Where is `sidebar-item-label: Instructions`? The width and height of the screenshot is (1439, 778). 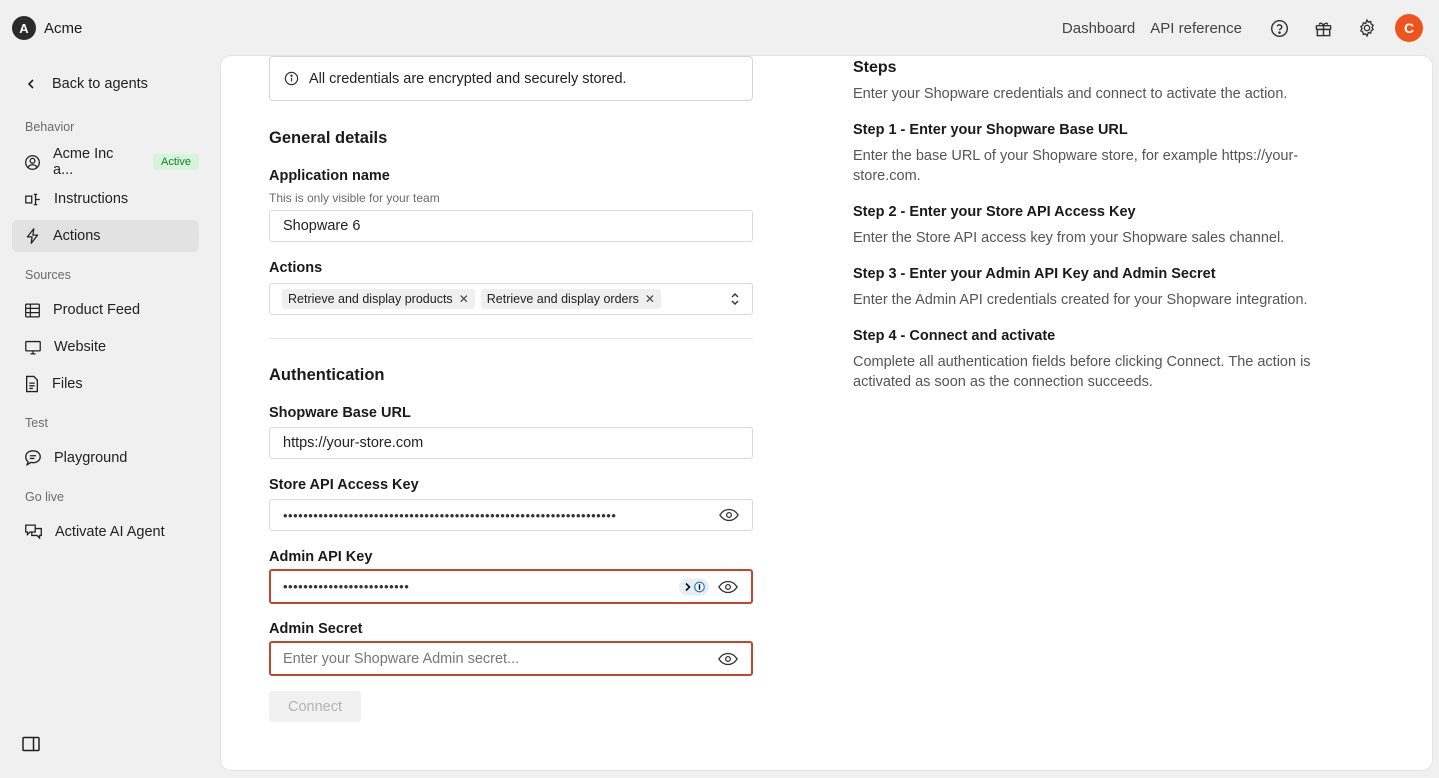 sidebar-item-label: Instructions is located at coordinates (91, 199).